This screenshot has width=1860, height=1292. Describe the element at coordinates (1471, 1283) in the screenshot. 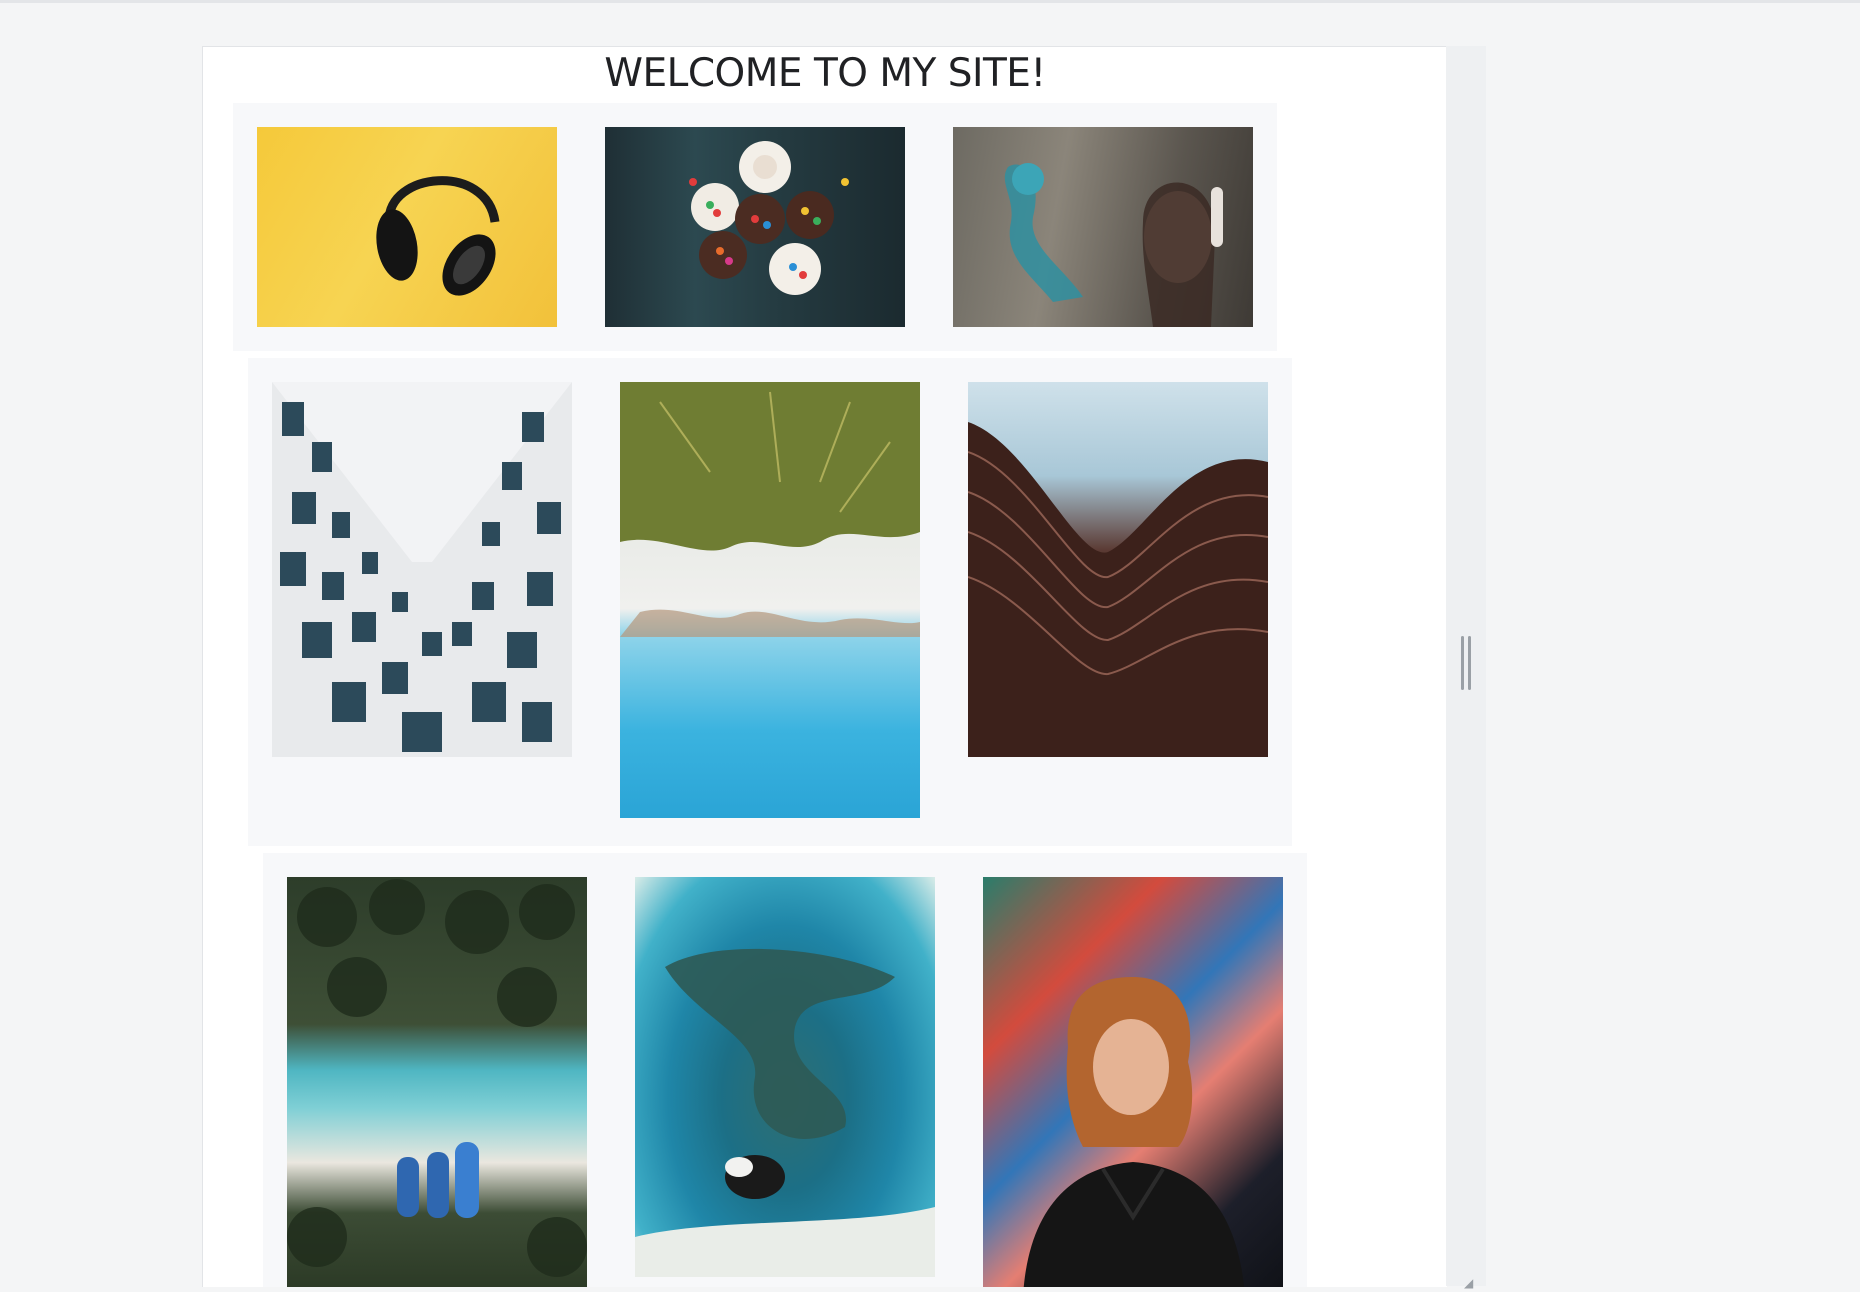

I see `resize-corner-icon: ◢` at that location.